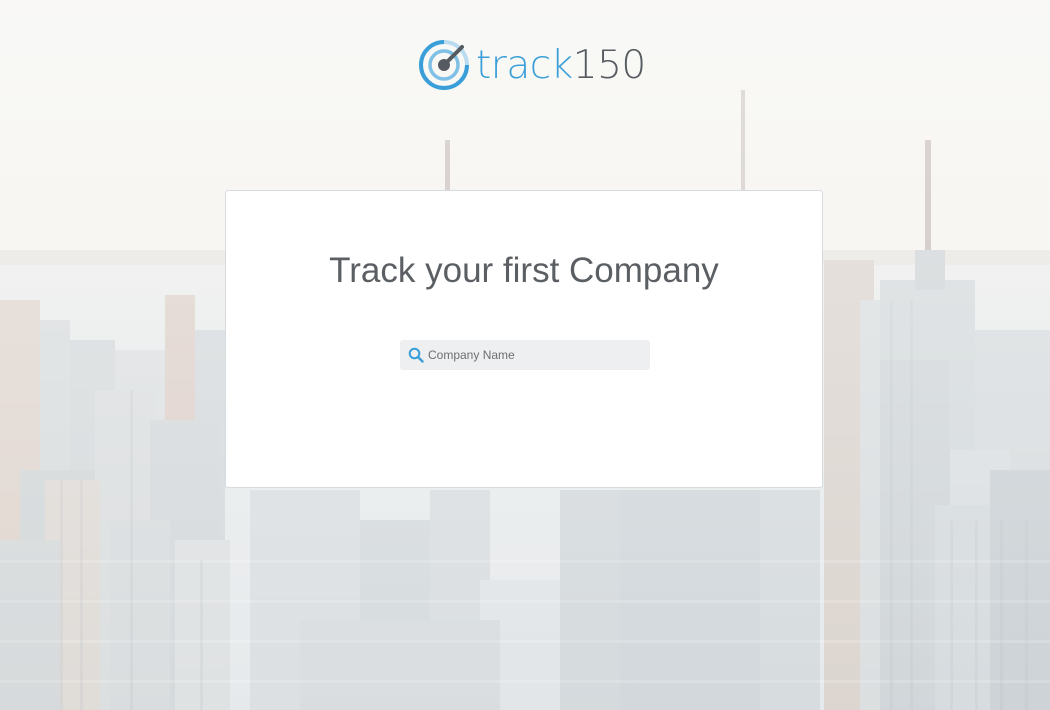 The width and height of the screenshot is (1050, 710). What do you see at coordinates (536, 355) in the screenshot?
I see `company-name-input` at bounding box center [536, 355].